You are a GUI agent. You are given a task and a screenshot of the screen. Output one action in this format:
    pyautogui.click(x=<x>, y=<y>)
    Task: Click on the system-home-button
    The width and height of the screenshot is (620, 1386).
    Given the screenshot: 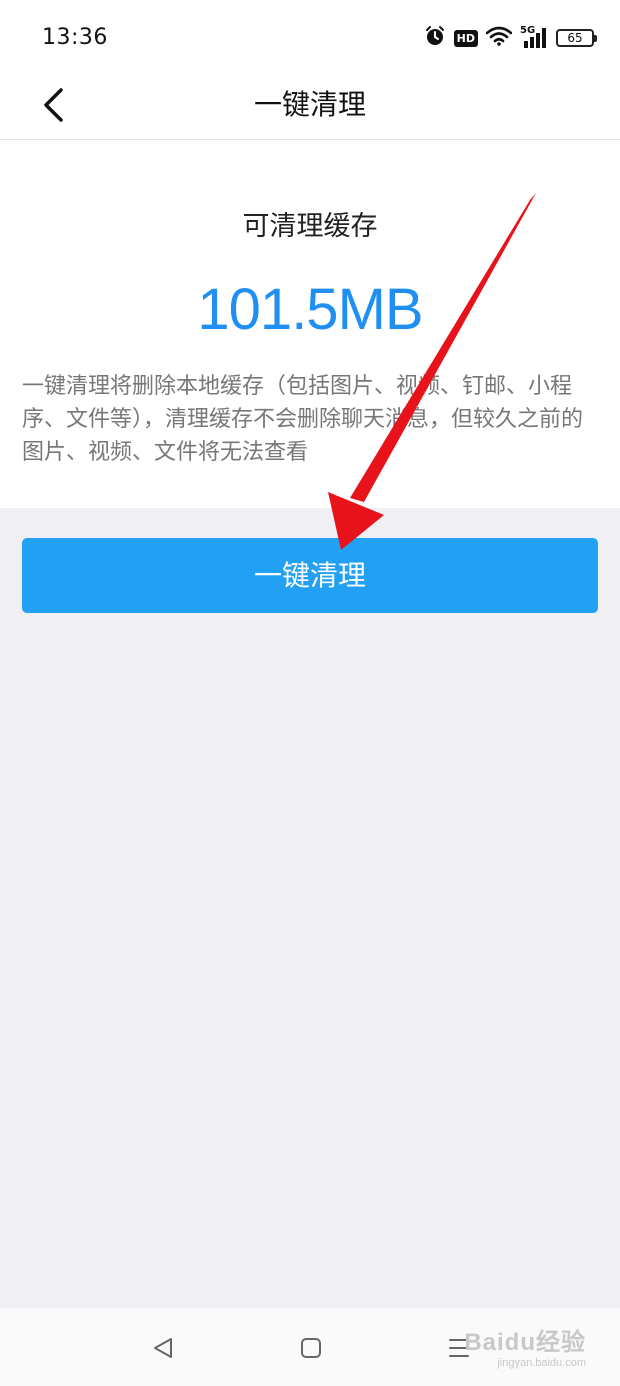 What is the action you would take?
    pyautogui.click(x=311, y=1348)
    